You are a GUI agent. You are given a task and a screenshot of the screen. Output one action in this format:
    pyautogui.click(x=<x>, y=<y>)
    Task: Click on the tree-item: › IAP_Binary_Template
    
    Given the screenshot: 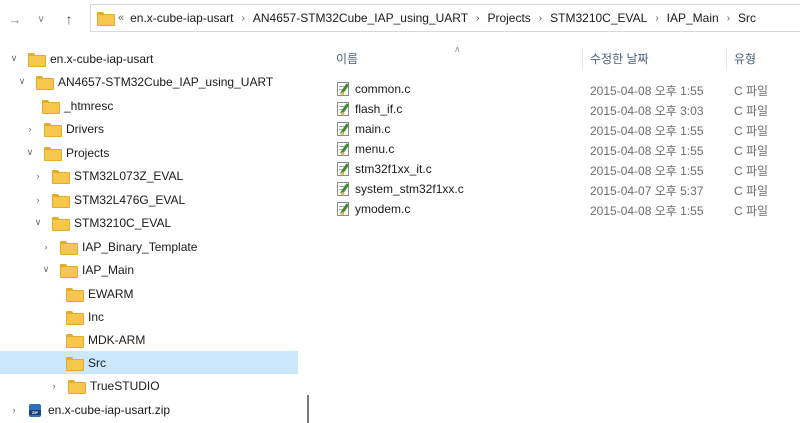 What is the action you would take?
    pyautogui.click(x=118, y=246)
    